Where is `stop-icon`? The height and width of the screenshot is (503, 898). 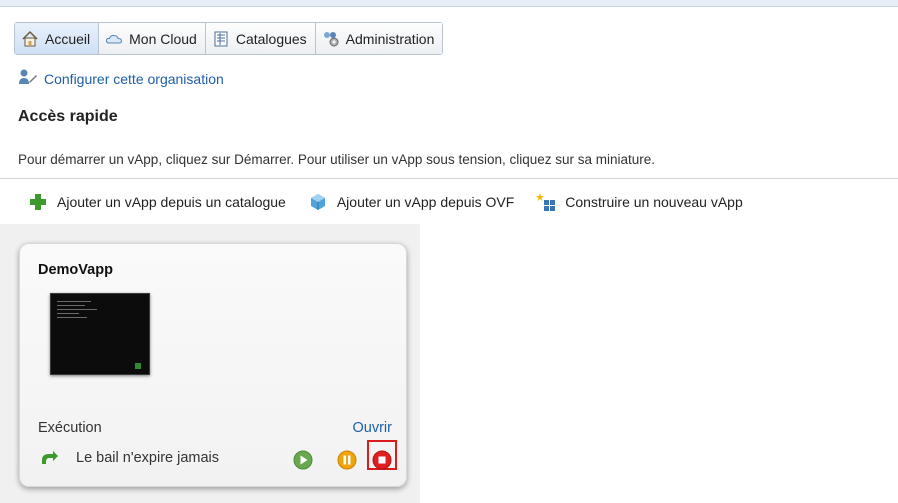
stop-icon is located at coordinates (382, 460).